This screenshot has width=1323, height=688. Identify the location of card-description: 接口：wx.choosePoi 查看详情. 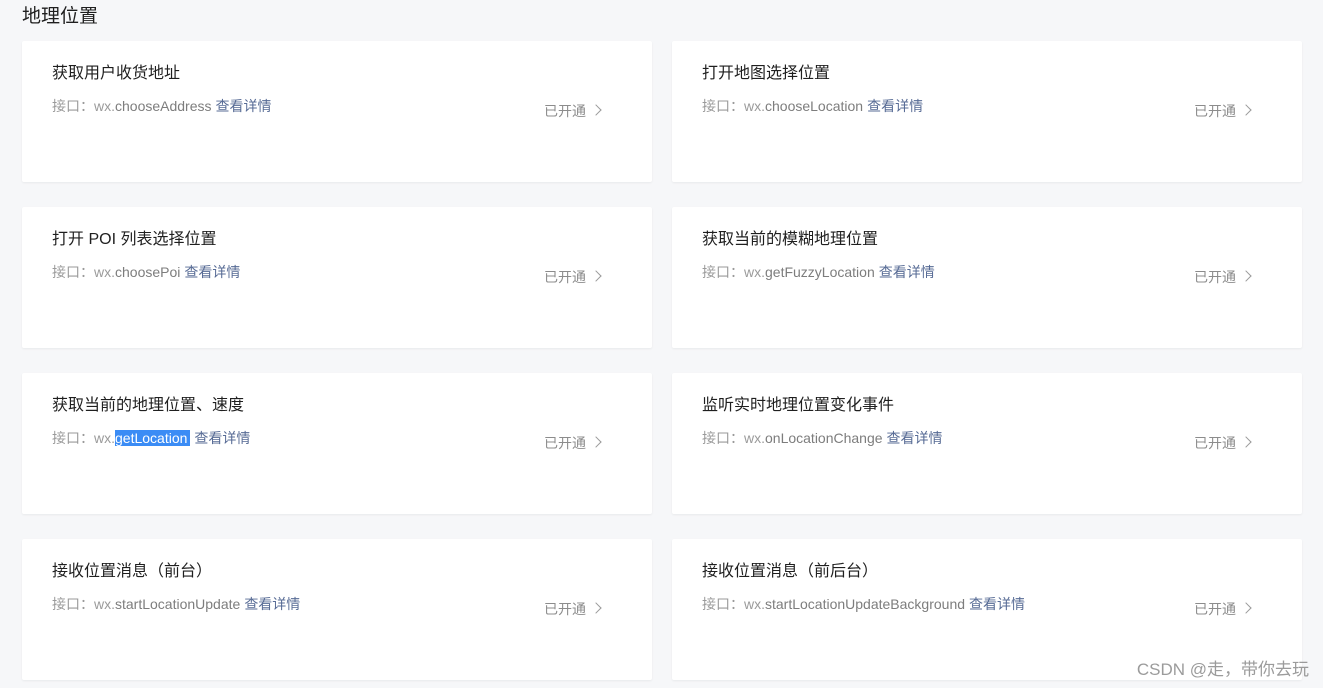
(146, 272).